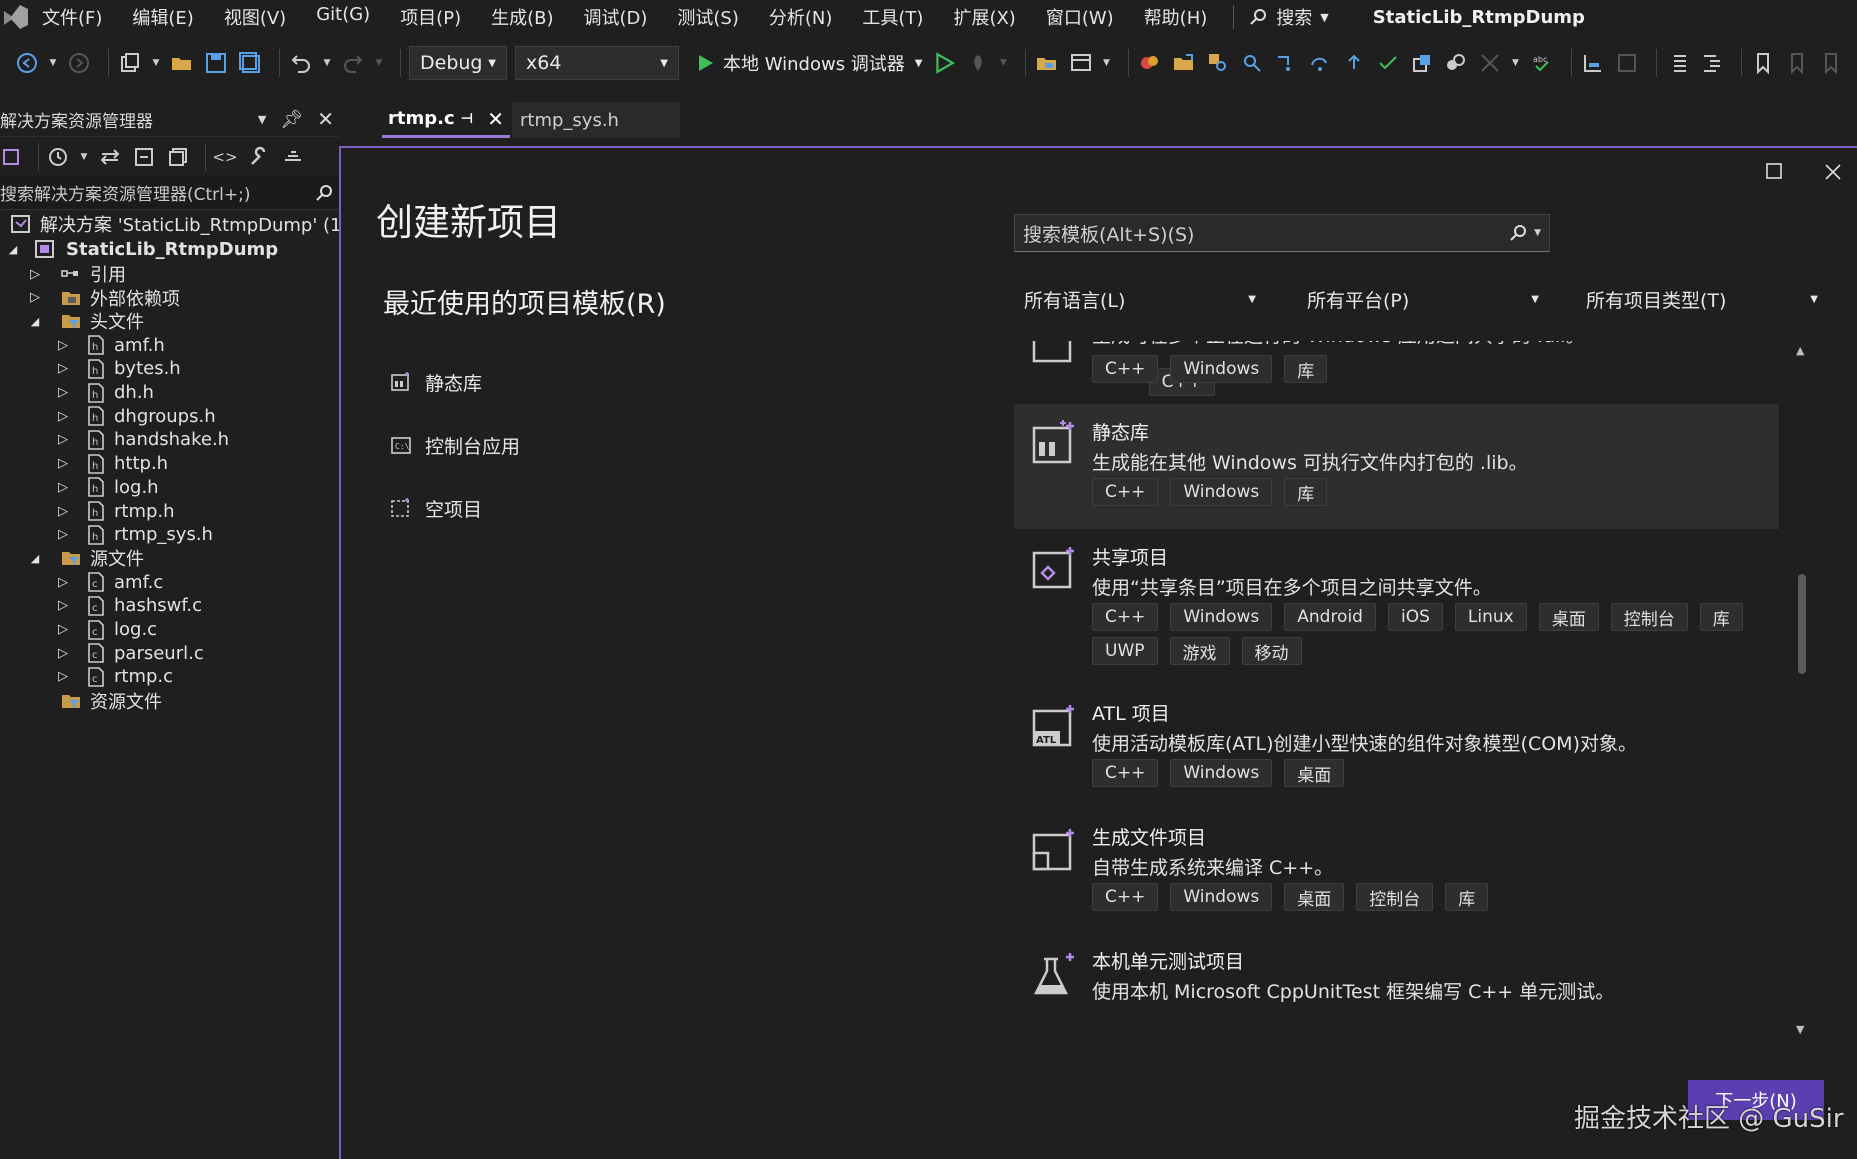 Image resolution: width=1857 pixels, height=1159 pixels. I want to click on forward-icon, so click(79, 63).